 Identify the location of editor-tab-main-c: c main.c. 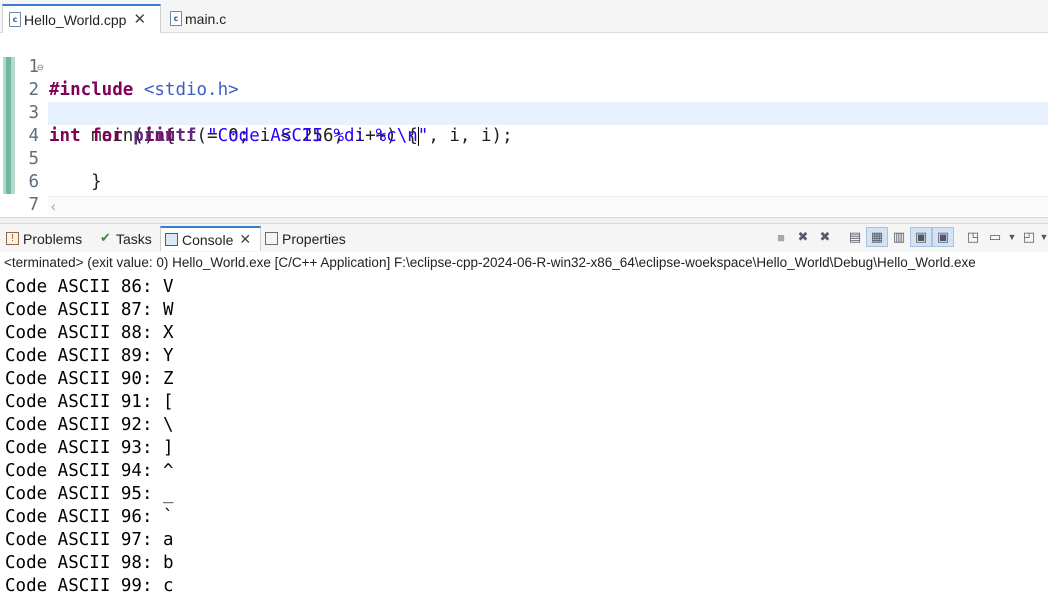
(204, 18).